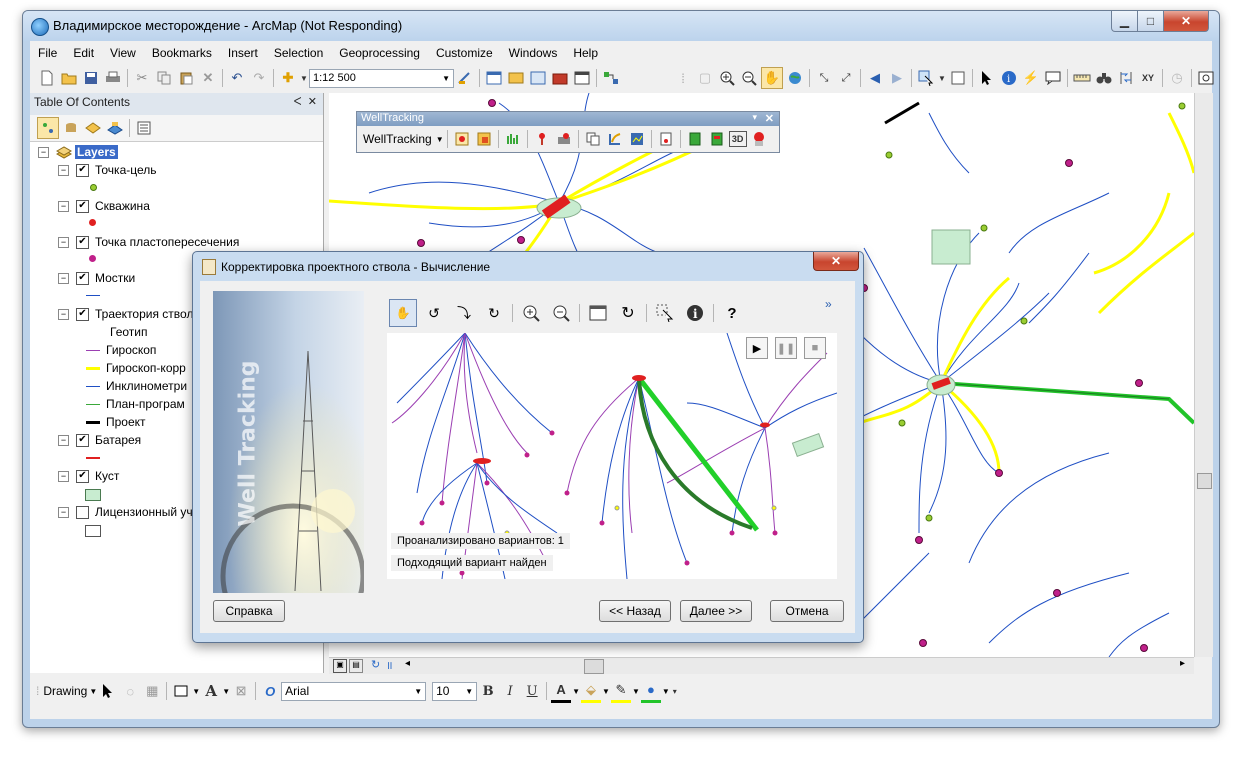 This screenshot has width=1240, height=759. Describe the element at coordinates (538, 78) in the screenshot. I see `search-window-icon` at that location.